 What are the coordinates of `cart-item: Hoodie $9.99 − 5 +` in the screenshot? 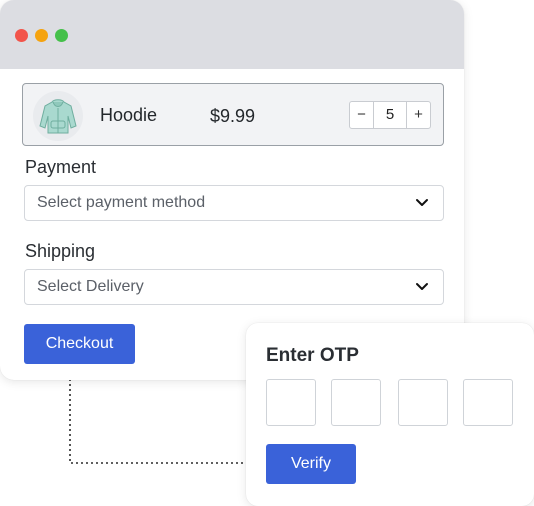 It's located at (233, 114).